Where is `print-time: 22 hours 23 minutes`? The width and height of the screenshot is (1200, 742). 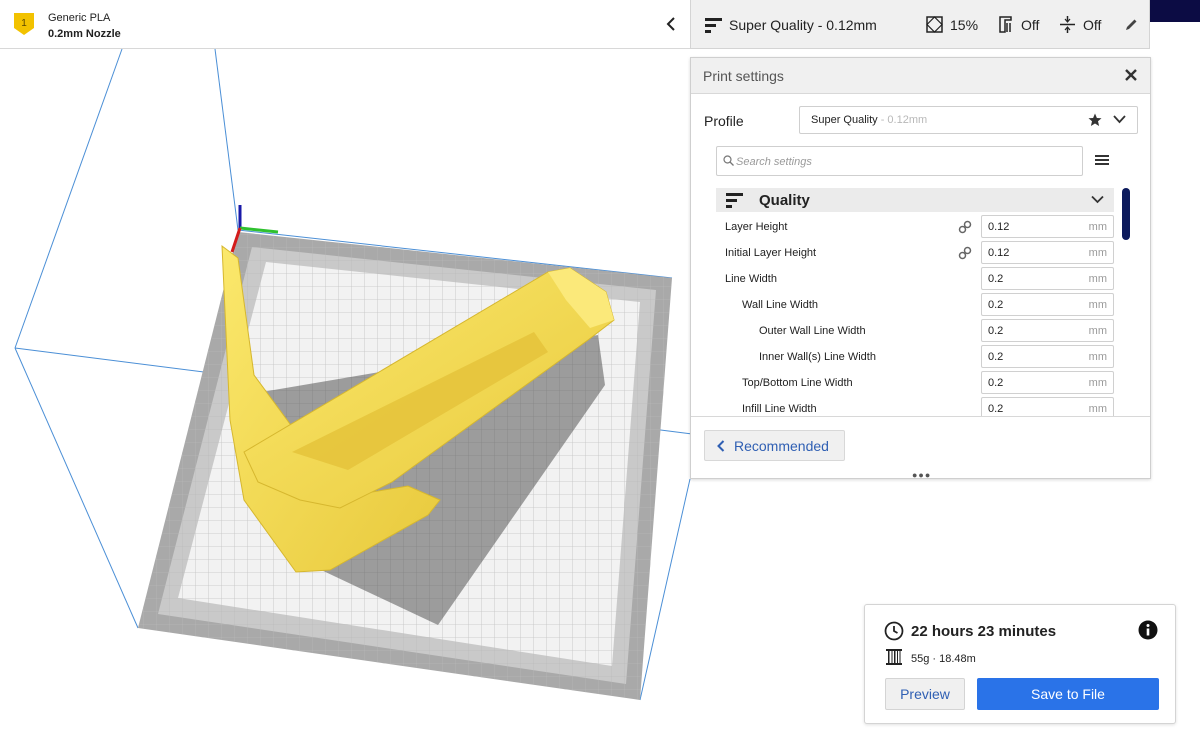
print-time: 22 hours 23 minutes is located at coordinates (984, 631).